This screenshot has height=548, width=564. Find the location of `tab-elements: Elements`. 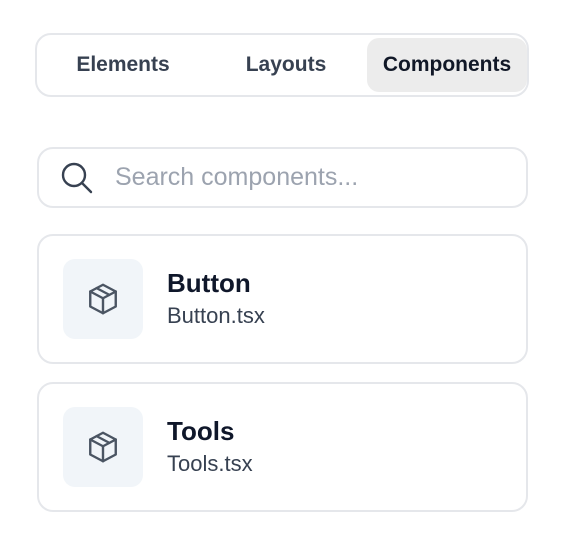

tab-elements: Elements is located at coordinates (123, 65).